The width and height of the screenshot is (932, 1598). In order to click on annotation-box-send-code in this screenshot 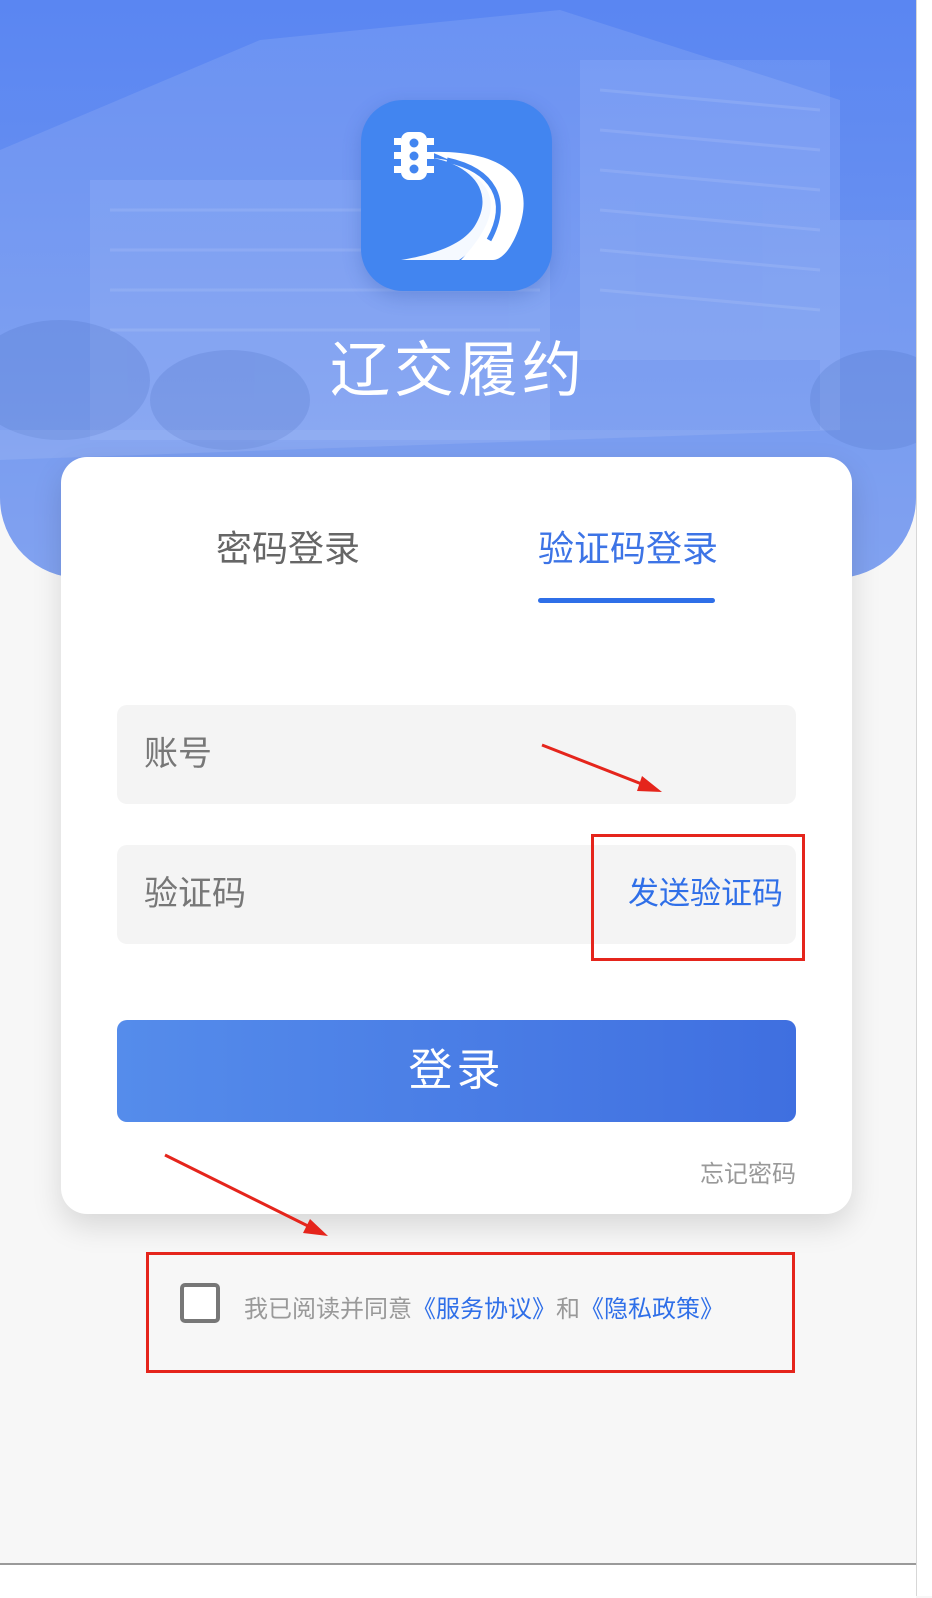, I will do `click(698, 897)`.